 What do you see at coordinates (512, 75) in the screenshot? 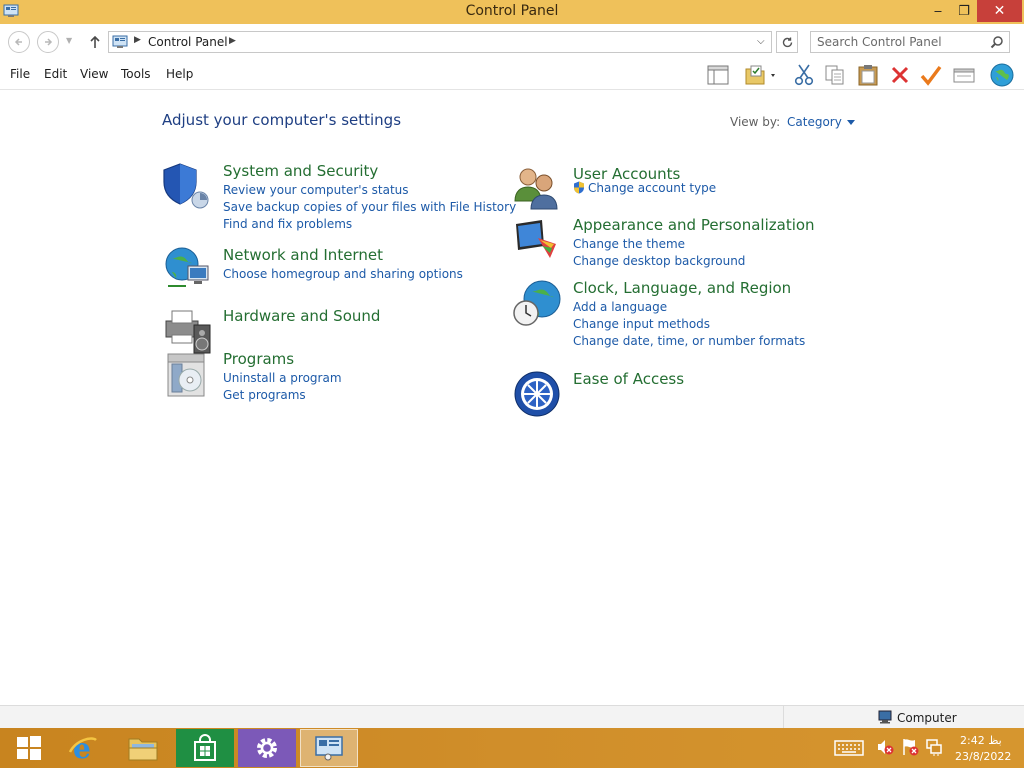
I see `menu-toolbar-bar: File Edit View Tools Help` at bounding box center [512, 75].